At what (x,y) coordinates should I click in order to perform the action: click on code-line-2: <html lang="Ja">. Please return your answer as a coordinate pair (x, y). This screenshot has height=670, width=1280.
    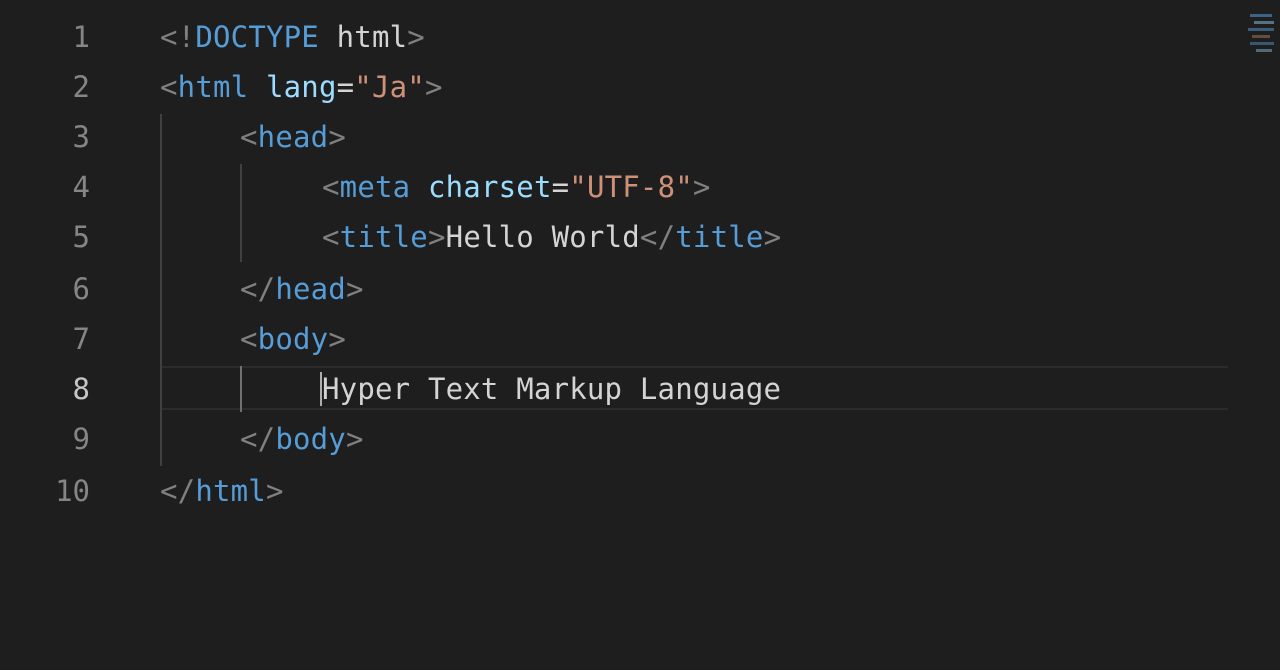
    Looking at the image, I should click on (301, 87).